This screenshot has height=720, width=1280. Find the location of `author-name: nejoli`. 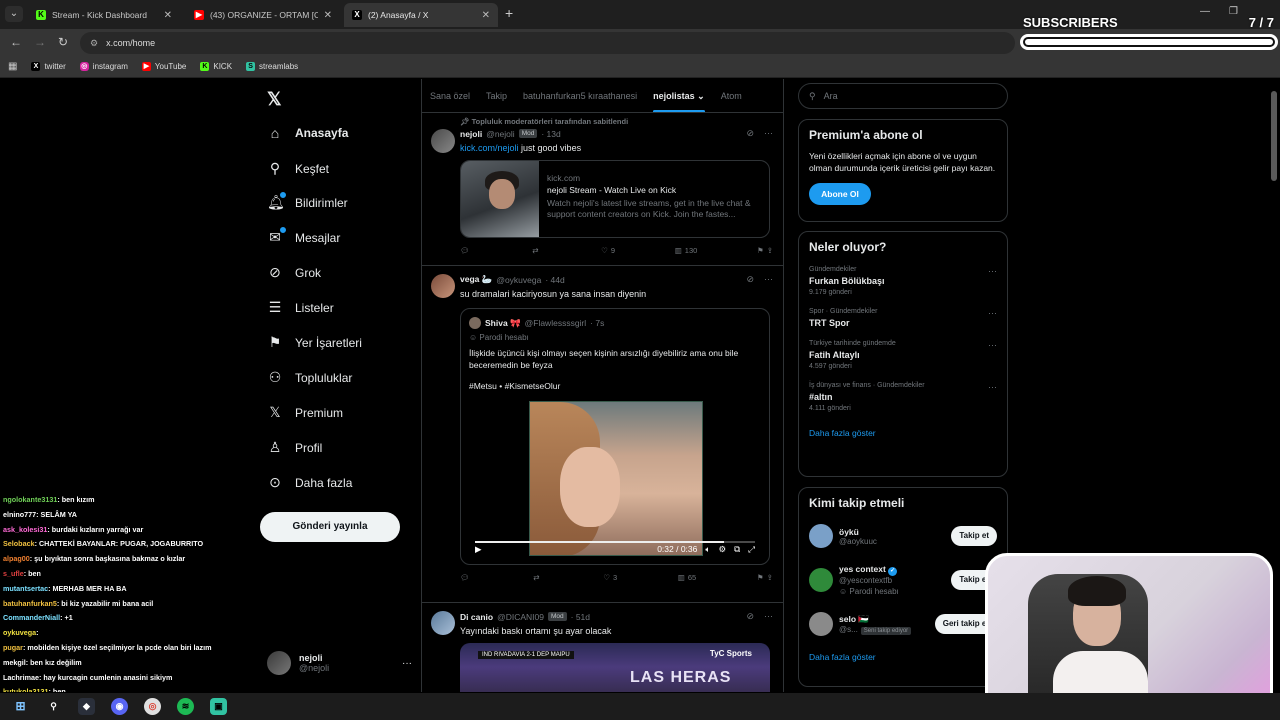

author-name: nejoli is located at coordinates (471, 134).